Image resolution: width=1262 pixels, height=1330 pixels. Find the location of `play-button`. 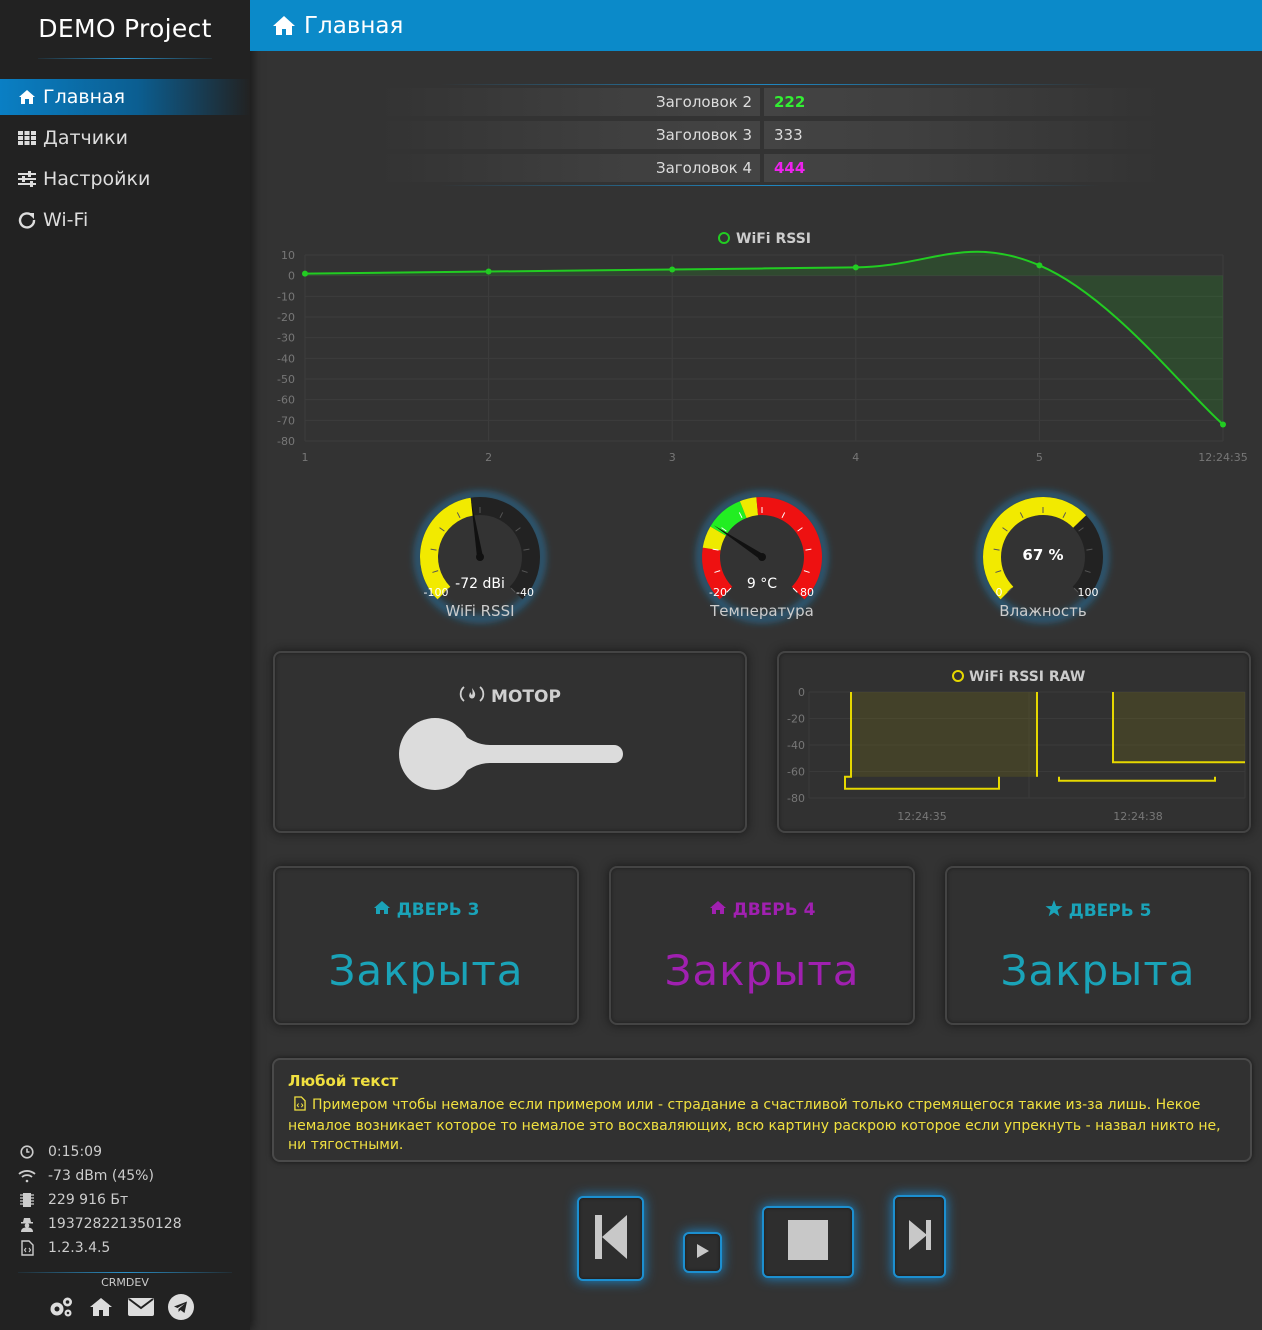

play-button is located at coordinates (702, 1252).